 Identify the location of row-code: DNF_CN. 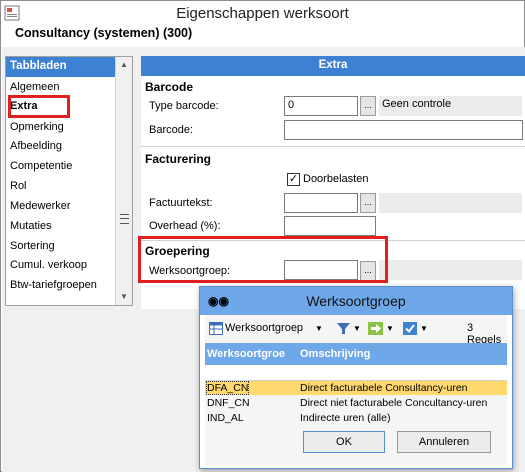
(228, 403).